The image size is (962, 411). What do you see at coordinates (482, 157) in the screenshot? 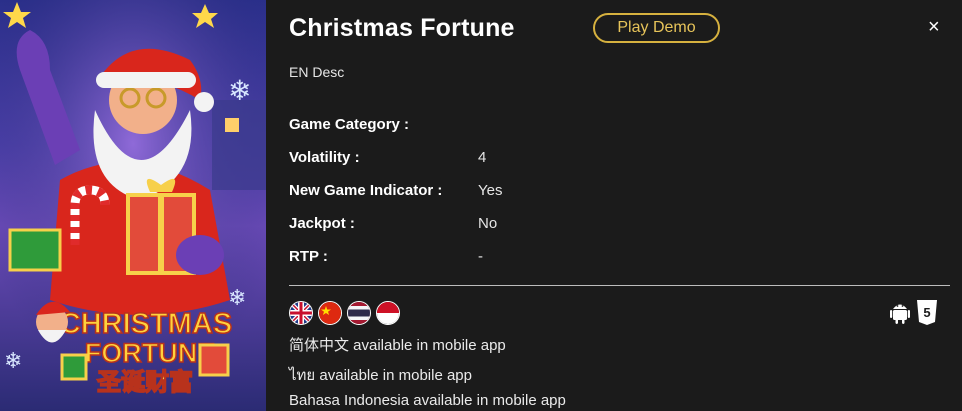
I see `info-value: 4` at bounding box center [482, 157].